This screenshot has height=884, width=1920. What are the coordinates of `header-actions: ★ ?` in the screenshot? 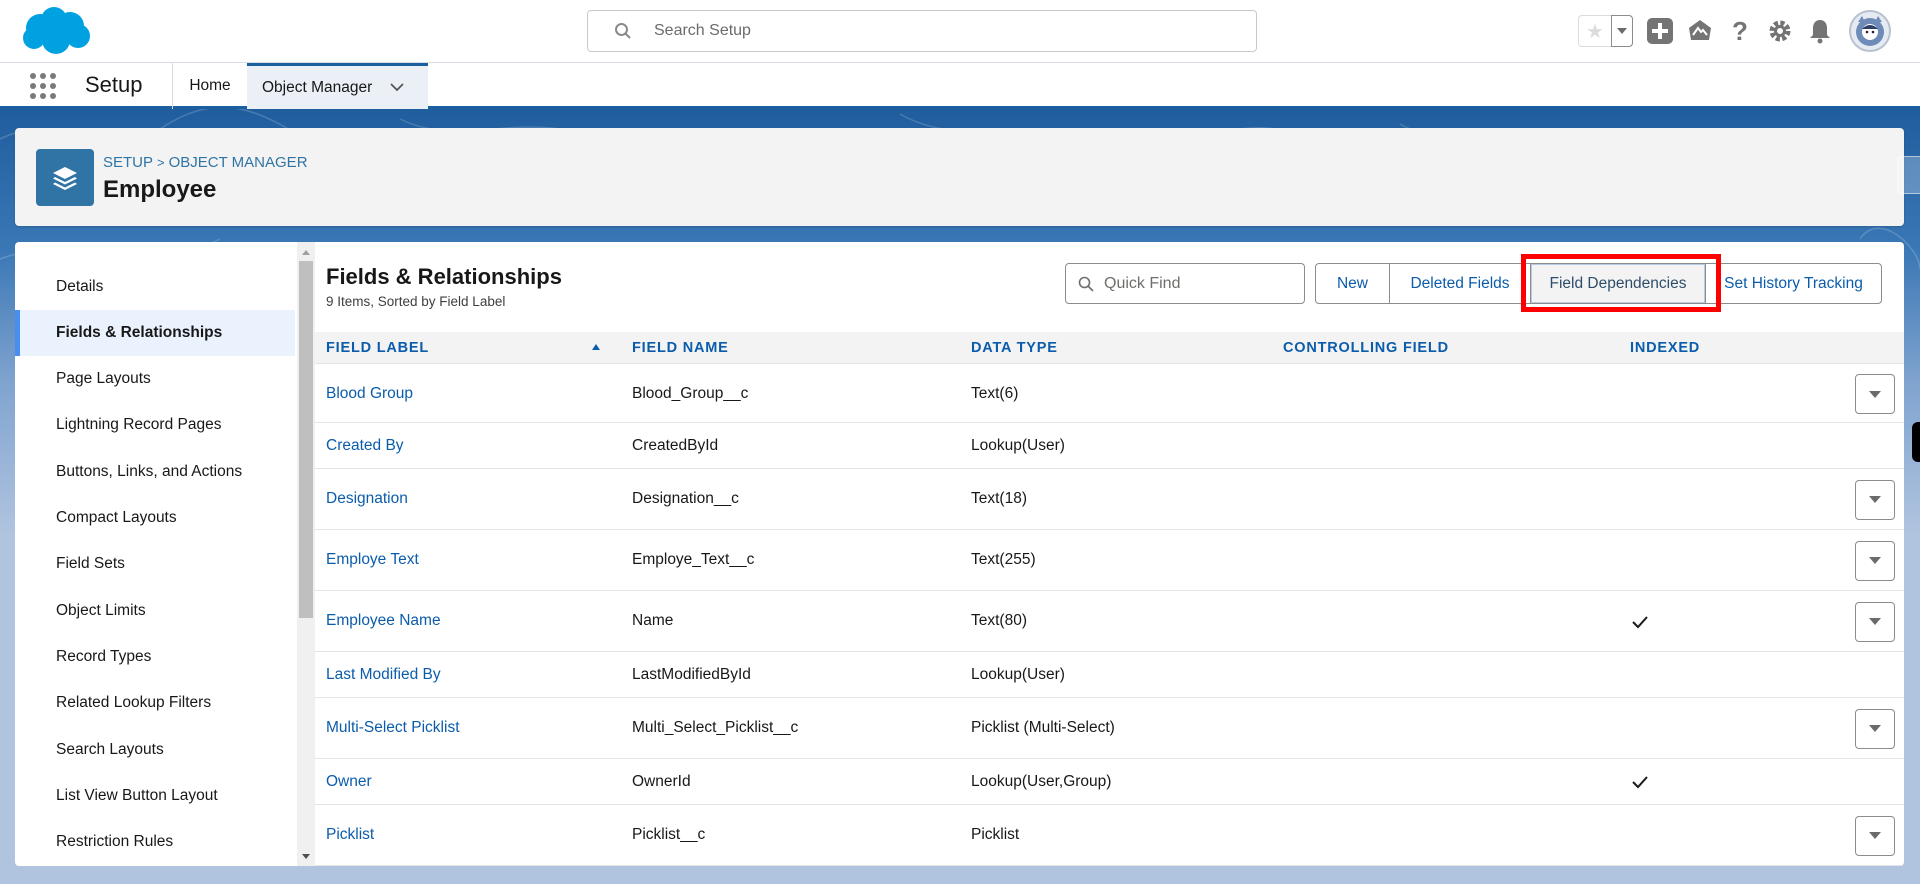 It's located at (1734, 31).